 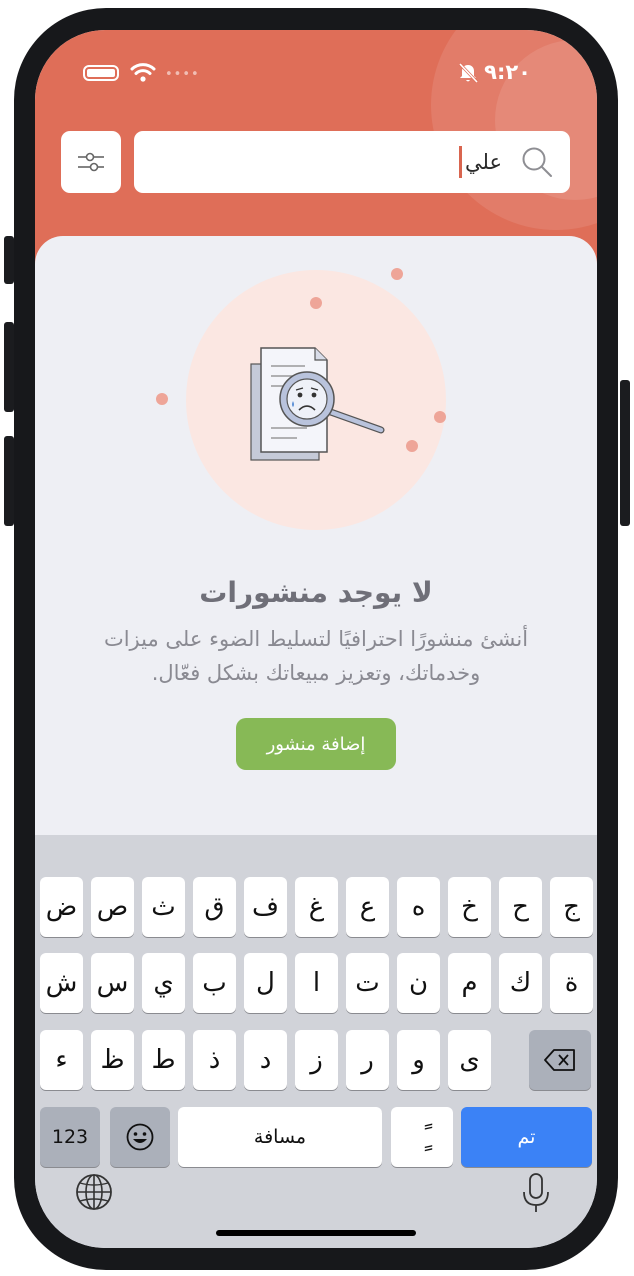 What do you see at coordinates (352, 162) in the screenshot?
I see `search-input: علي` at bounding box center [352, 162].